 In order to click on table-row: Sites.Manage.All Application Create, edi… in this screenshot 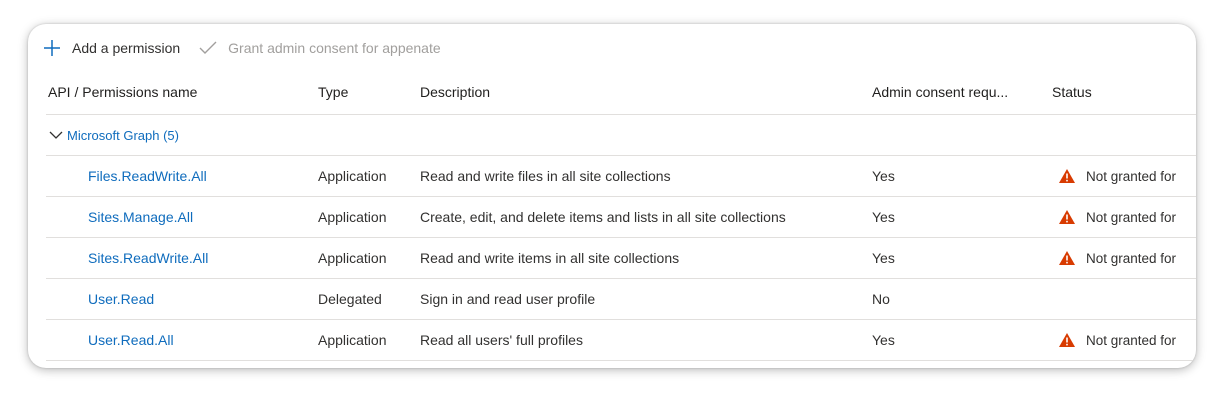, I will do `click(621, 217)`.